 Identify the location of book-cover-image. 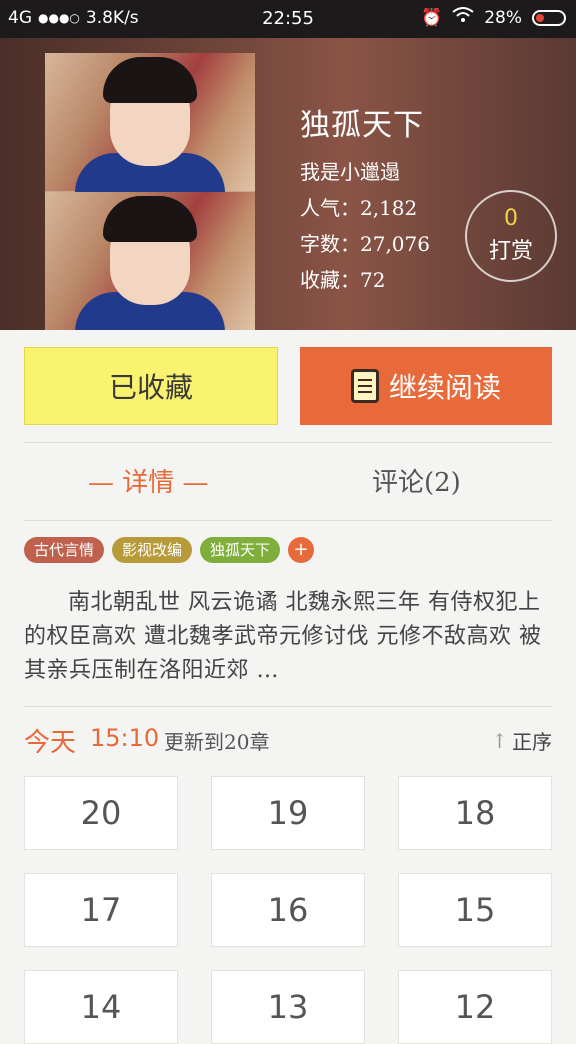
(150, 191).